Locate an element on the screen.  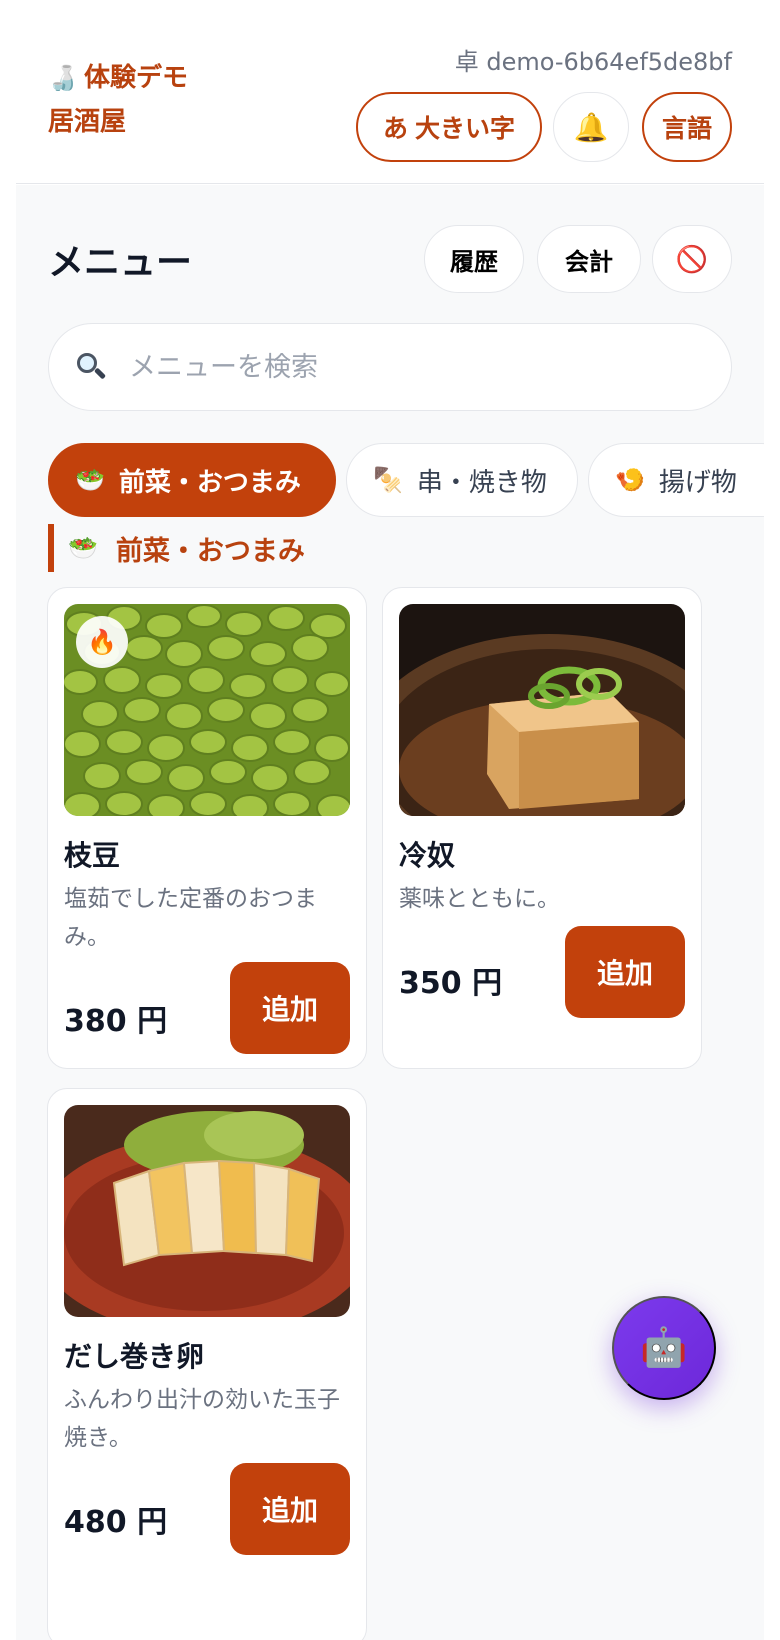
language-button: 言語 is located at coordinates (687, 127).